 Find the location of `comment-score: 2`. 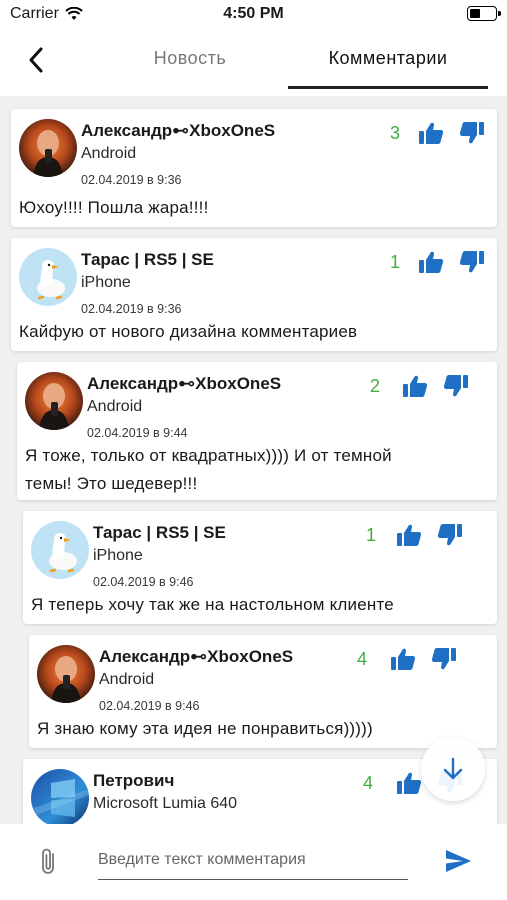

comment-score: 2 is located at coordinates (374, 386).